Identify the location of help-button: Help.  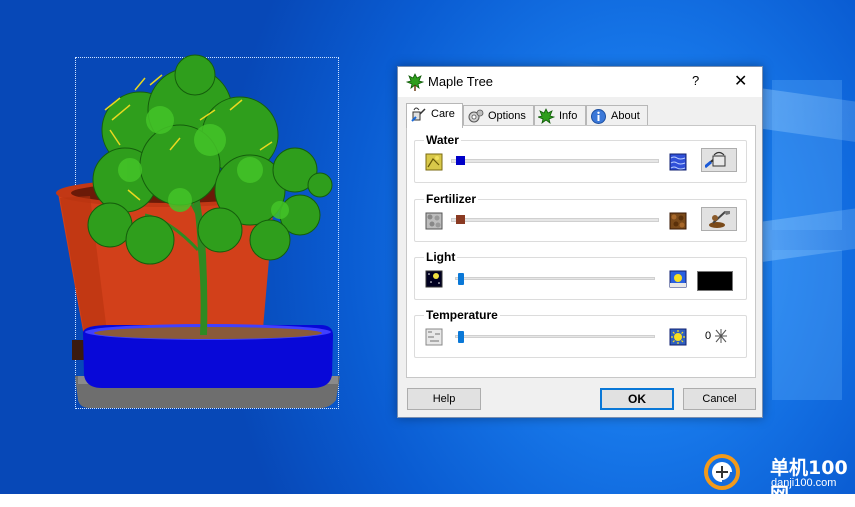
(444, 399).